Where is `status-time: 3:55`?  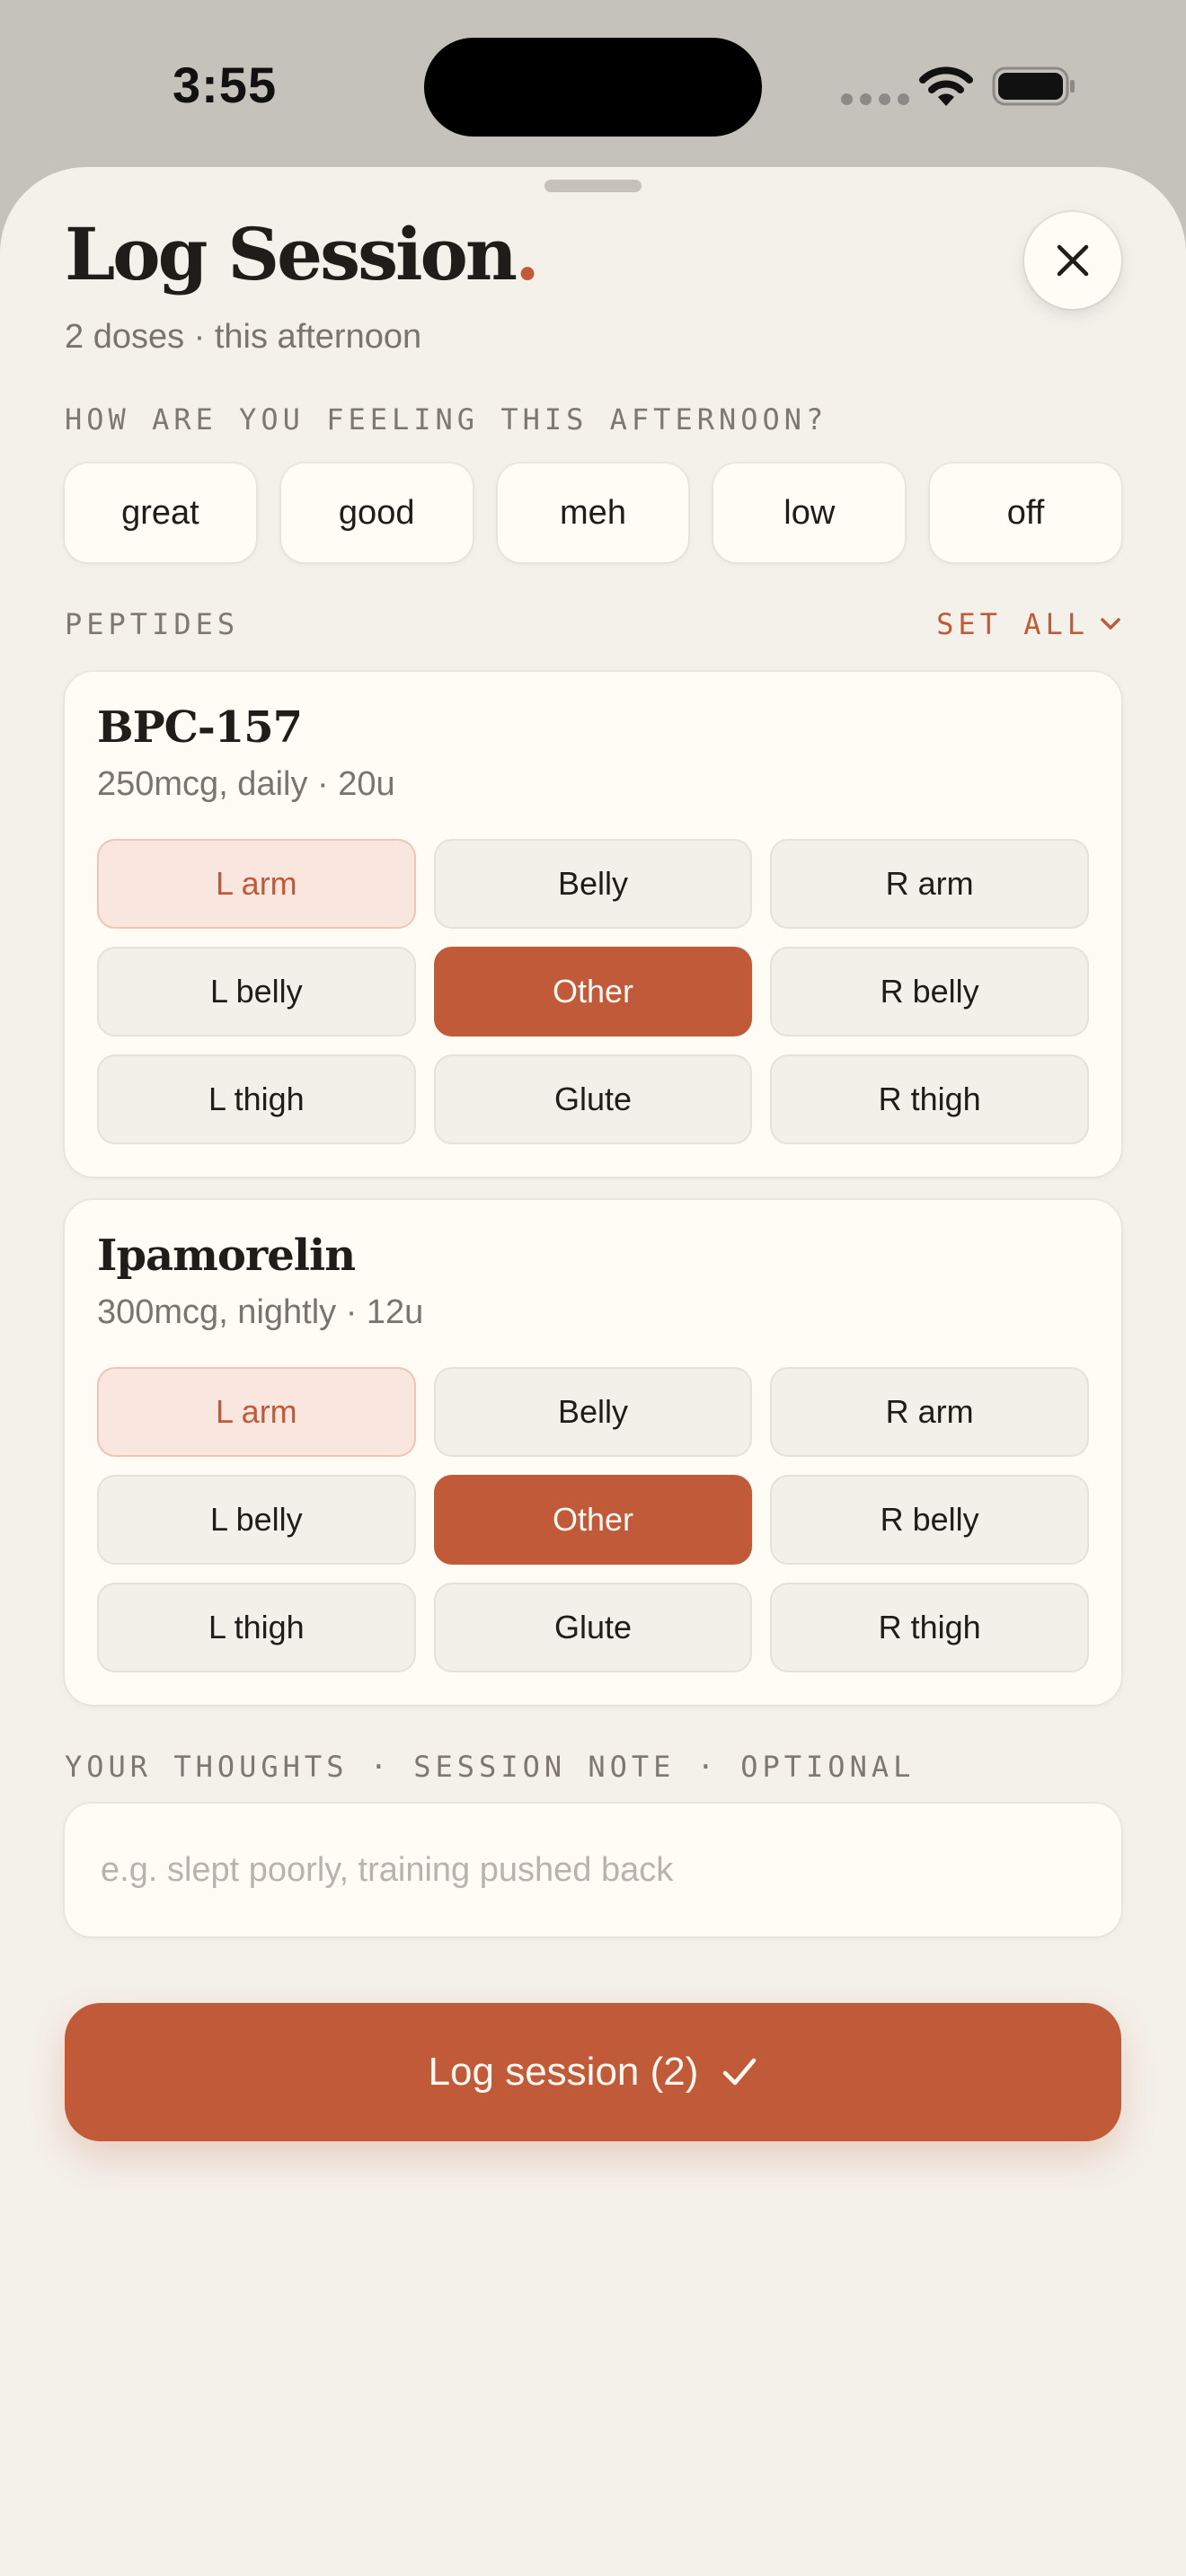 status-time: 3:55 is located at coordinates (225, 85).